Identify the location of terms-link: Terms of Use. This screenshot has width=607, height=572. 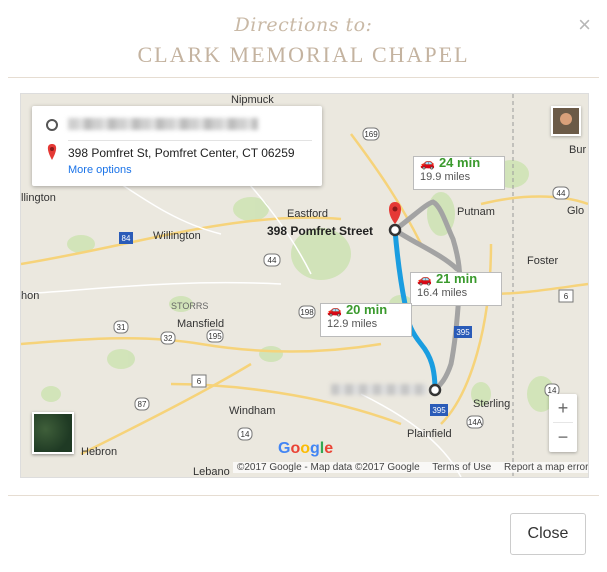
(461, 467).